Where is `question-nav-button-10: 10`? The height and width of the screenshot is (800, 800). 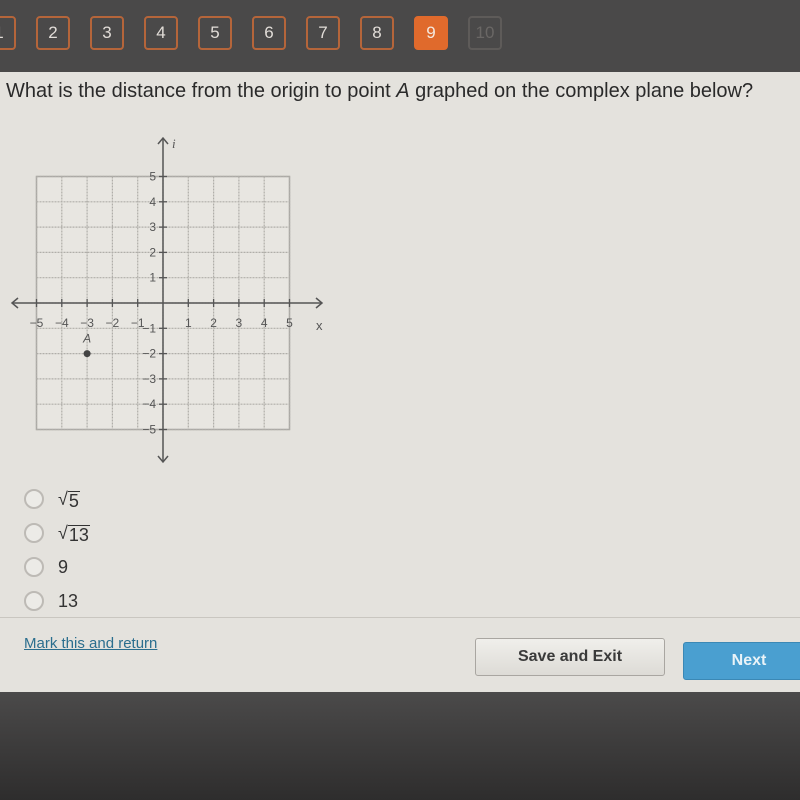
question-nav-button-10: 10 is located at coordinates (485, 33).